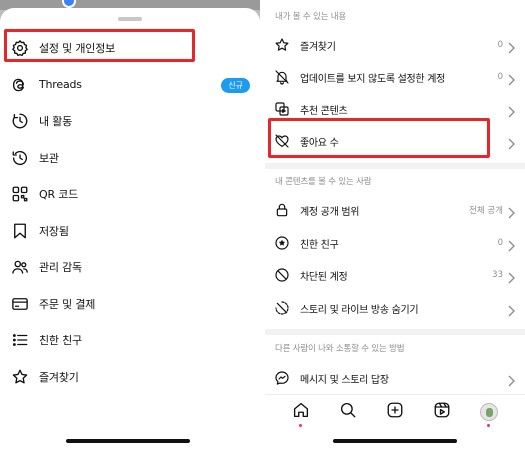 The height and width of the screenshot is (450, 525). What do you see at coordinates (395, 378) in the screenshot?
I see `setting-messages-story-replies: 메시지 및 스토리 답장` at bounding box center [395, 378].